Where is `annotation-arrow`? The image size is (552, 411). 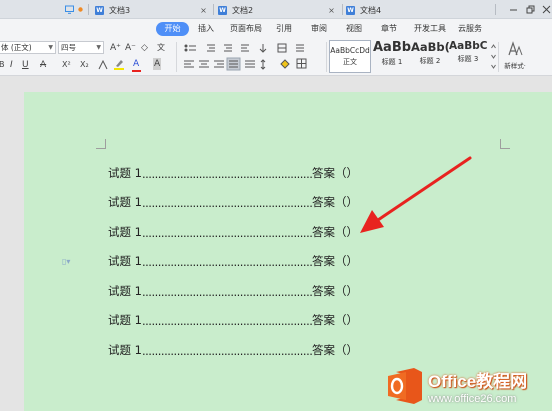
annotation-arrow is located at coordinates (416, 194).